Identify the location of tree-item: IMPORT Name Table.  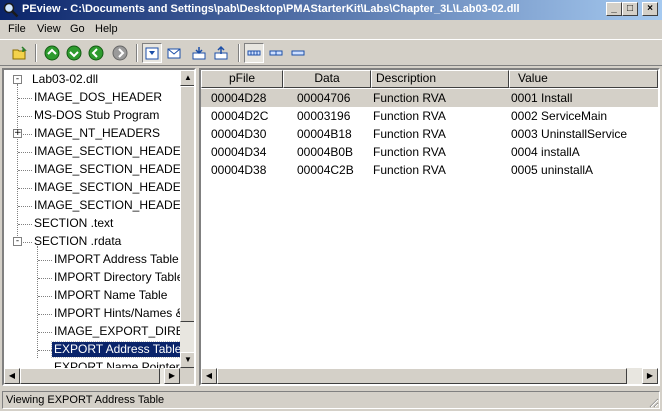
(92, 296).